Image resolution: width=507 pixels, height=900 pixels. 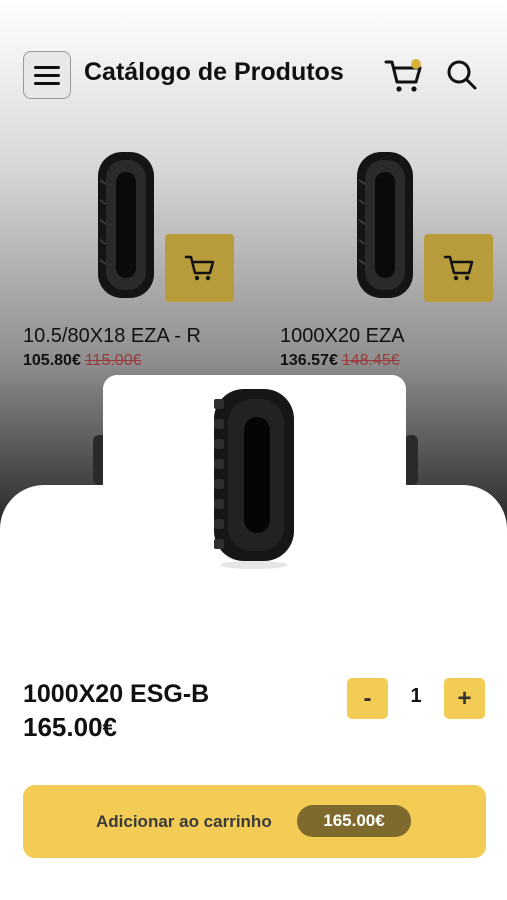 What do you see at coordinates (70, 727) in the screenshot?
I see `detail-product-price: 165.00€` at bounding box center [70, 727].